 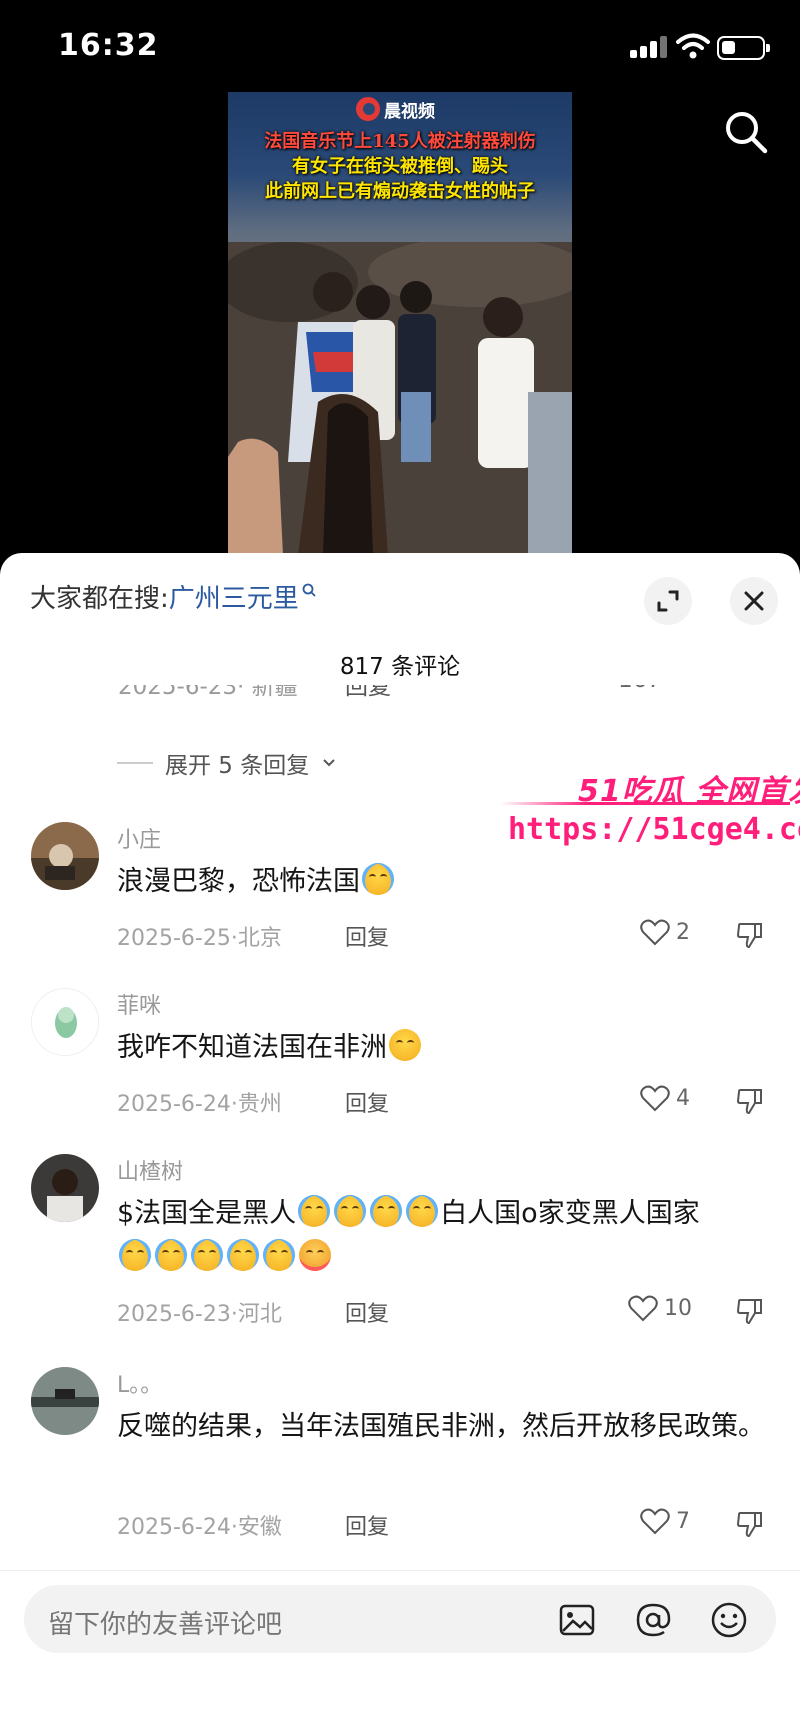 What do you see at coordinates (653, 1620) in the screenshot?
I see `mention-icon` at bounding box center [653, 1620].